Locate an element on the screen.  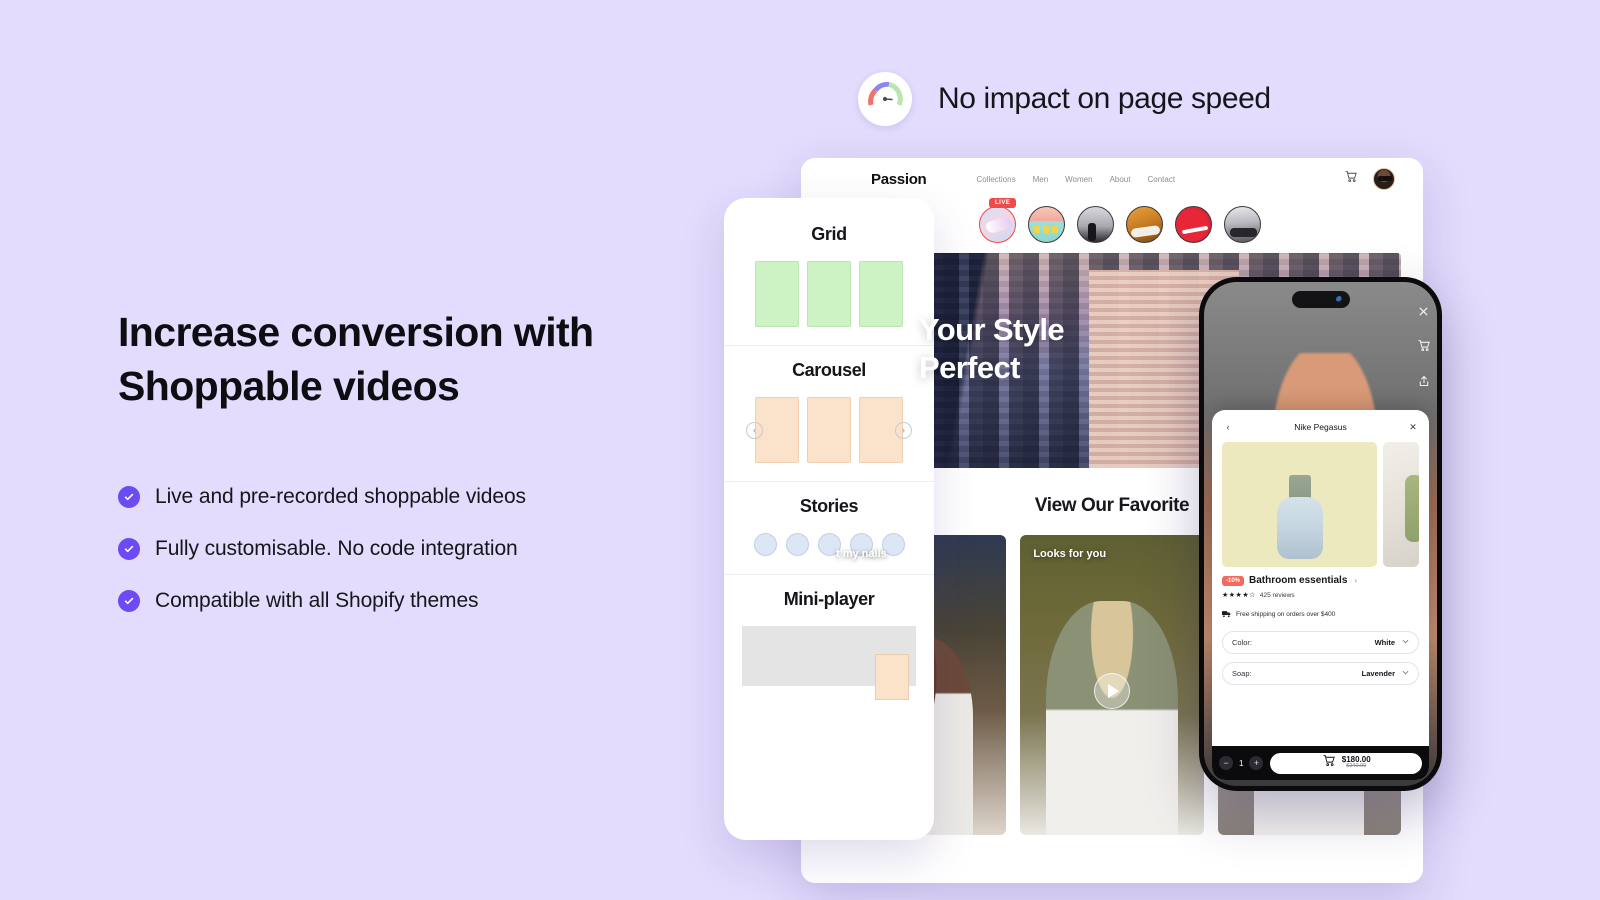
carousel-prev-icon: ‹ is located at coordinates (754, 430).